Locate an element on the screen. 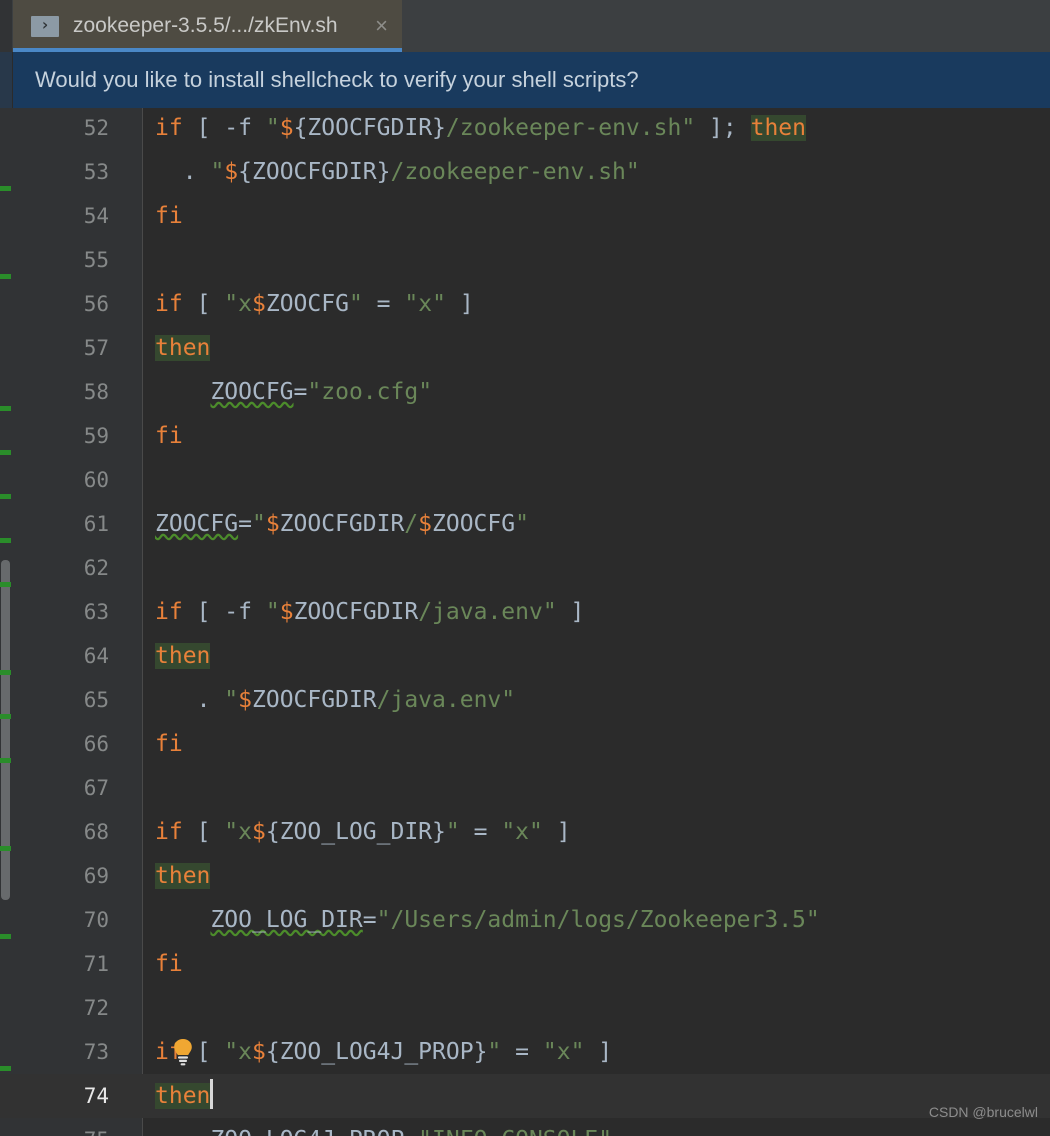 This screenshot has width=1050, height=1136. editor-tab-zkenv: › zookeeper-3.5.5/.../zkEnv.sh × is located at coordinates (207, 26).